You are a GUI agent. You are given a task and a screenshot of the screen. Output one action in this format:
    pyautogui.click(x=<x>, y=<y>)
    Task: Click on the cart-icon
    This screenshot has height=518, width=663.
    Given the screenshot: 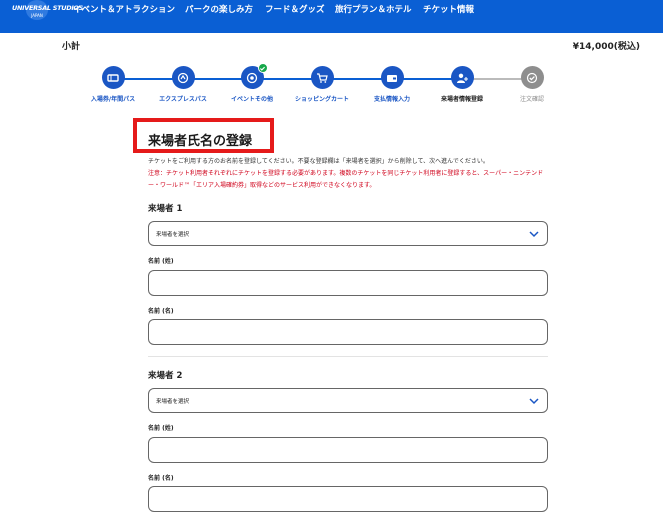 What is the action you would take?
    pyautogui.click(x=322, y=77)
    